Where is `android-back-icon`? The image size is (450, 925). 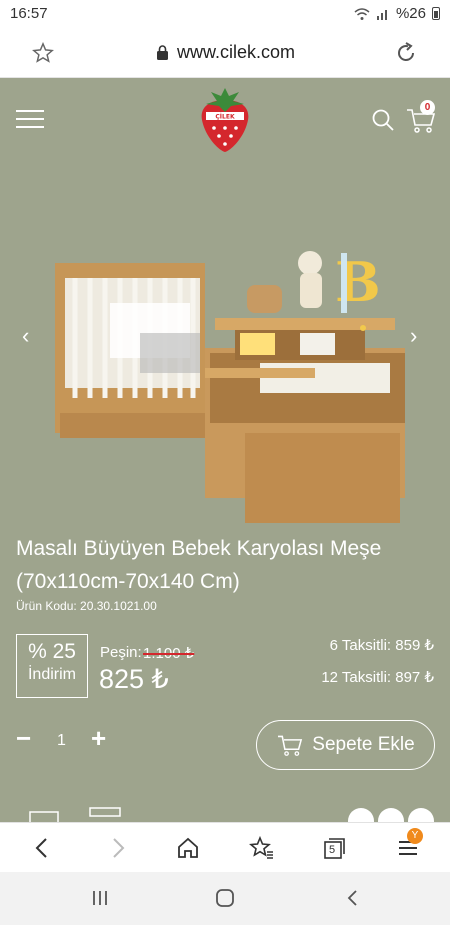 android-back-icon is located at coordinates (353, 898).